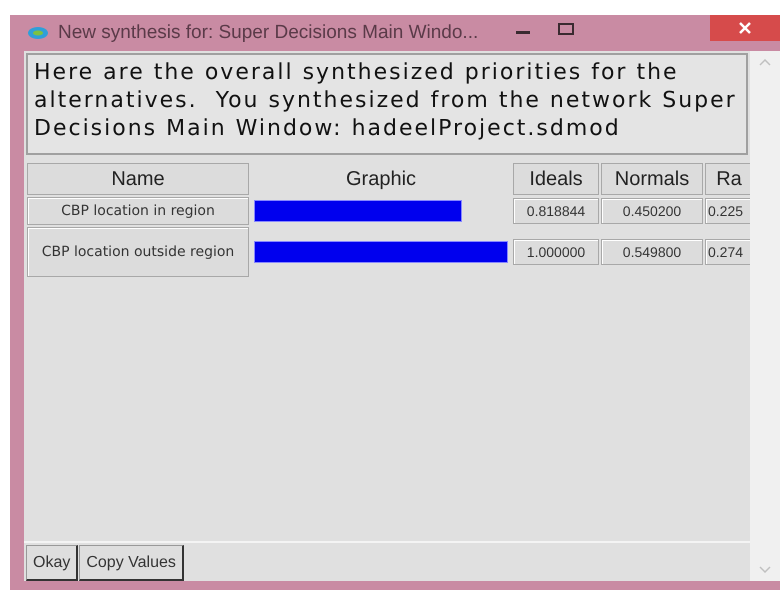 Image resolution: width=780 pixels, height=590 pixels. Describe the element at coordinates (556, 252) in the screenshot. I see `table-cell: 1.000000` at that location.